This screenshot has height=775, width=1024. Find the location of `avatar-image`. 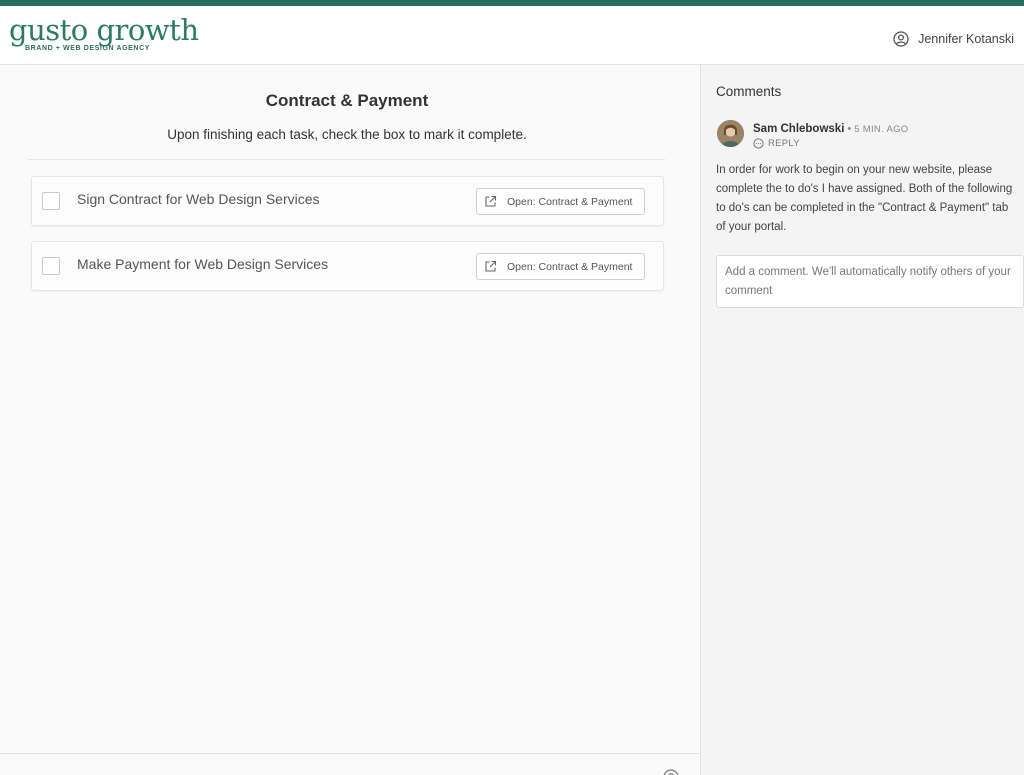

avatar-image is located at coordinates (730, 133).